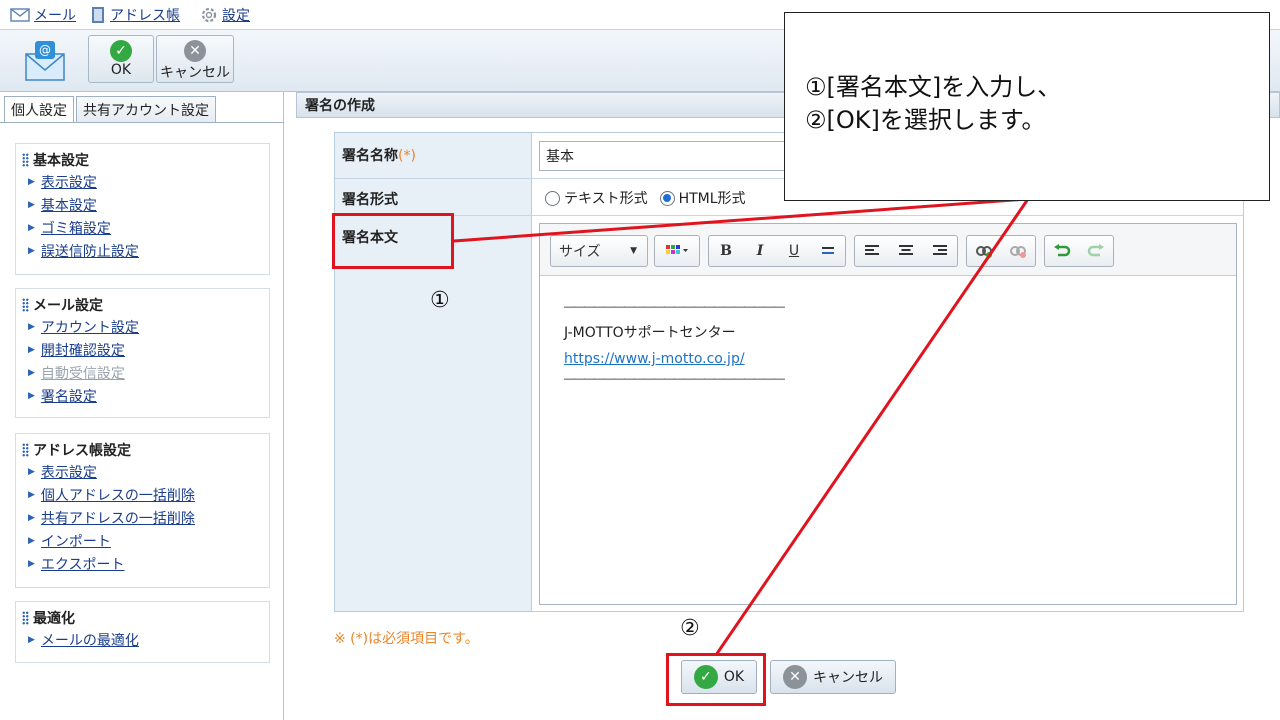 This screenshot has height=720, width=1280. I want to click on sidebar-item-signature-settings: ▶ 署名設定, so click(142, 395).